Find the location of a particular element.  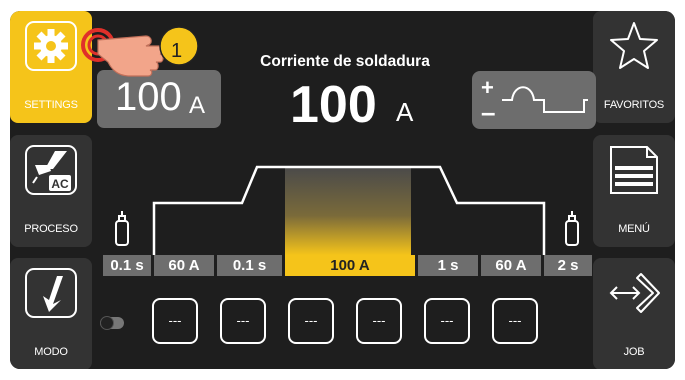

trigger-mode-icon is located at coordinates (51, 293).